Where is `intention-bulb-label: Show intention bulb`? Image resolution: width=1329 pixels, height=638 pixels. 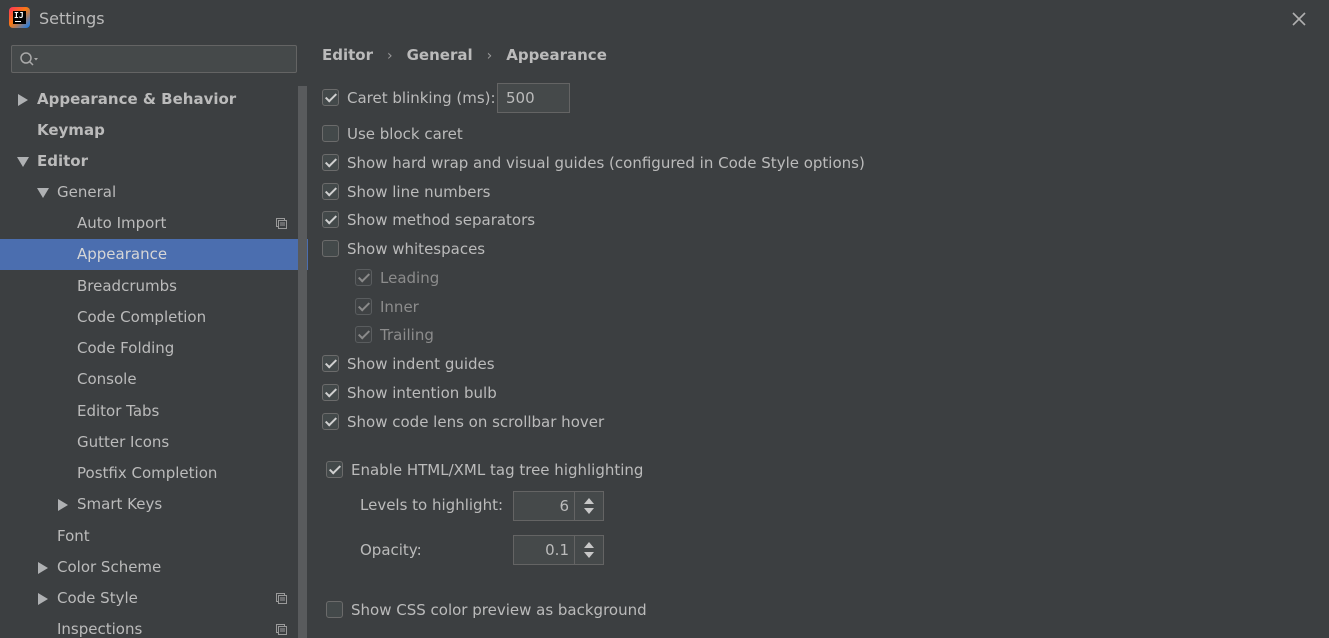
intention-bulb-label: Show intention bulb is located at coordinates (422, 393).